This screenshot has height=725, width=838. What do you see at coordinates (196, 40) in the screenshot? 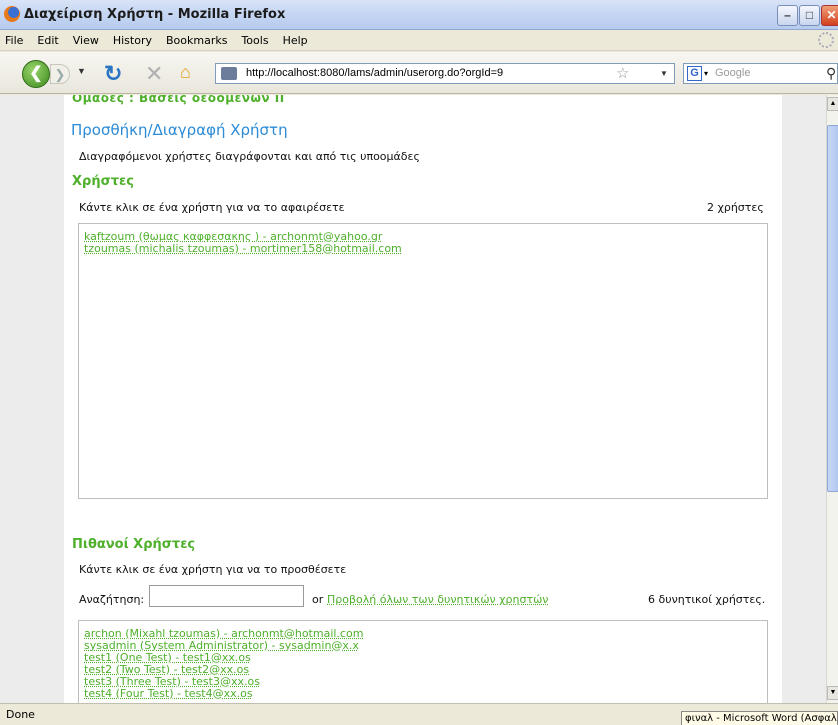
I see `menu-bookmarks: Bookmarks` at bounding box center [196, 40].